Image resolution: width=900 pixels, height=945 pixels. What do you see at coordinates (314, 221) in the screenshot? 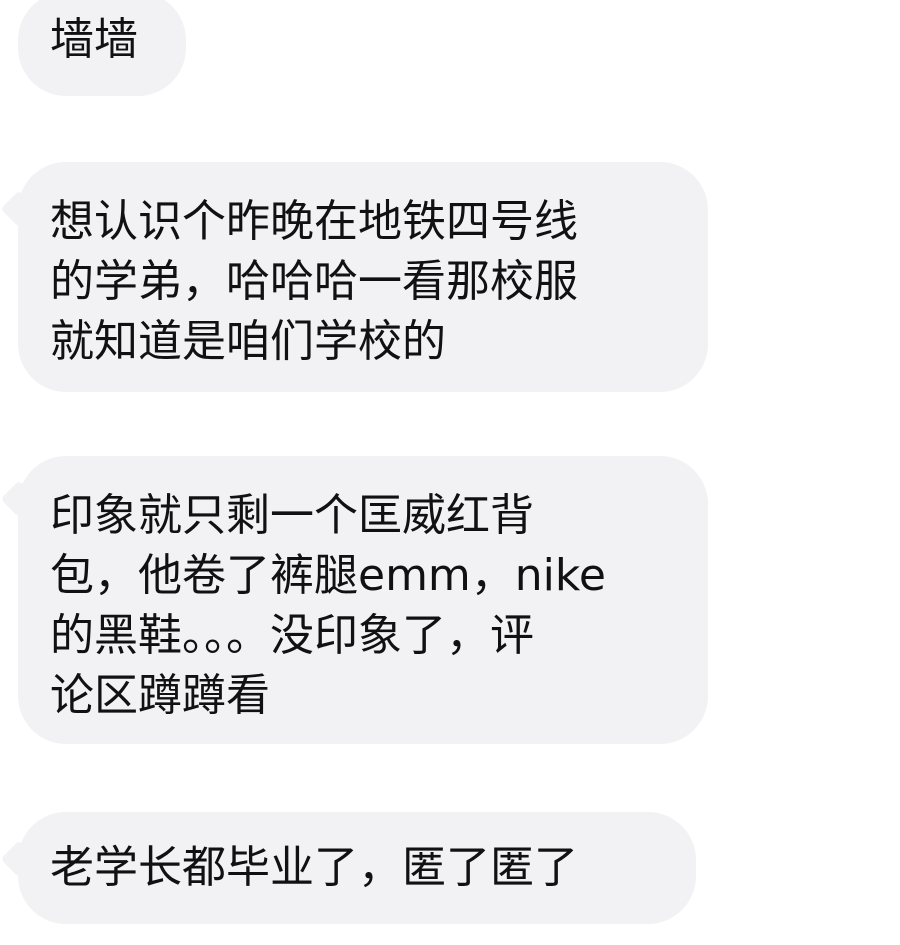
I see `message-text-line: 想认识个昨晚在地铁四号线` at bounding box center [314, 221].